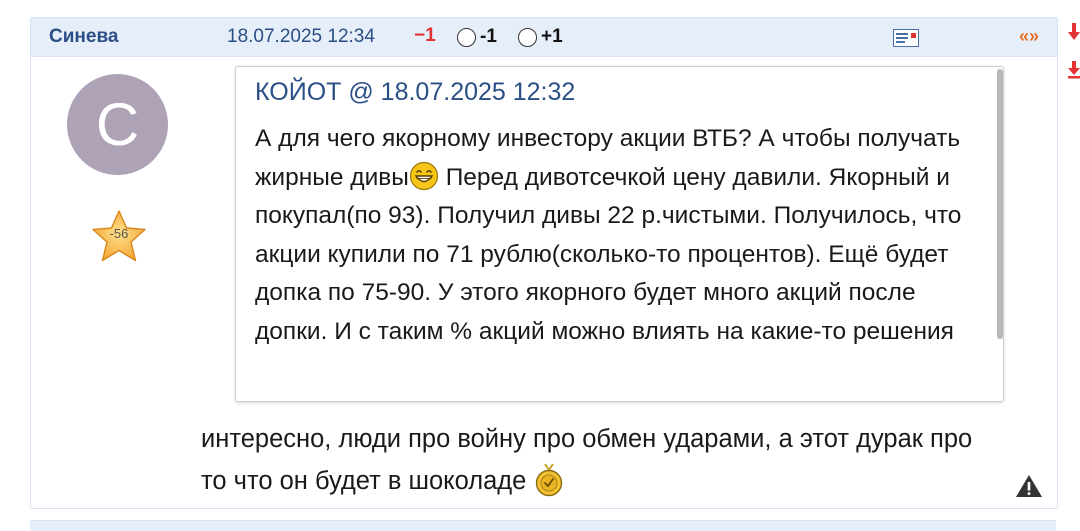  What do you see at coordinates (1073, 70) in the screenshot?
I see `arrow-down-to-bottom-icon` at bounding box center [1073, 70].